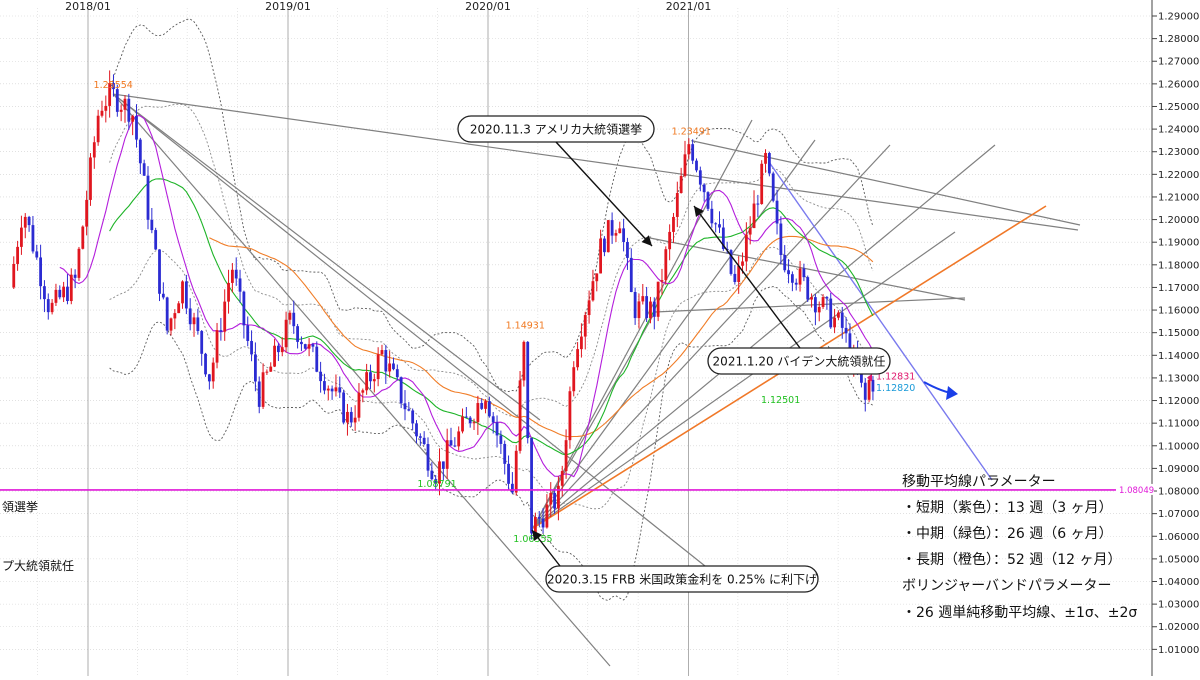 This screenshot has width=1200, height=680. Describe the element at coordinates (886, 183) in the screenshot. I see `trend-line` at that location.